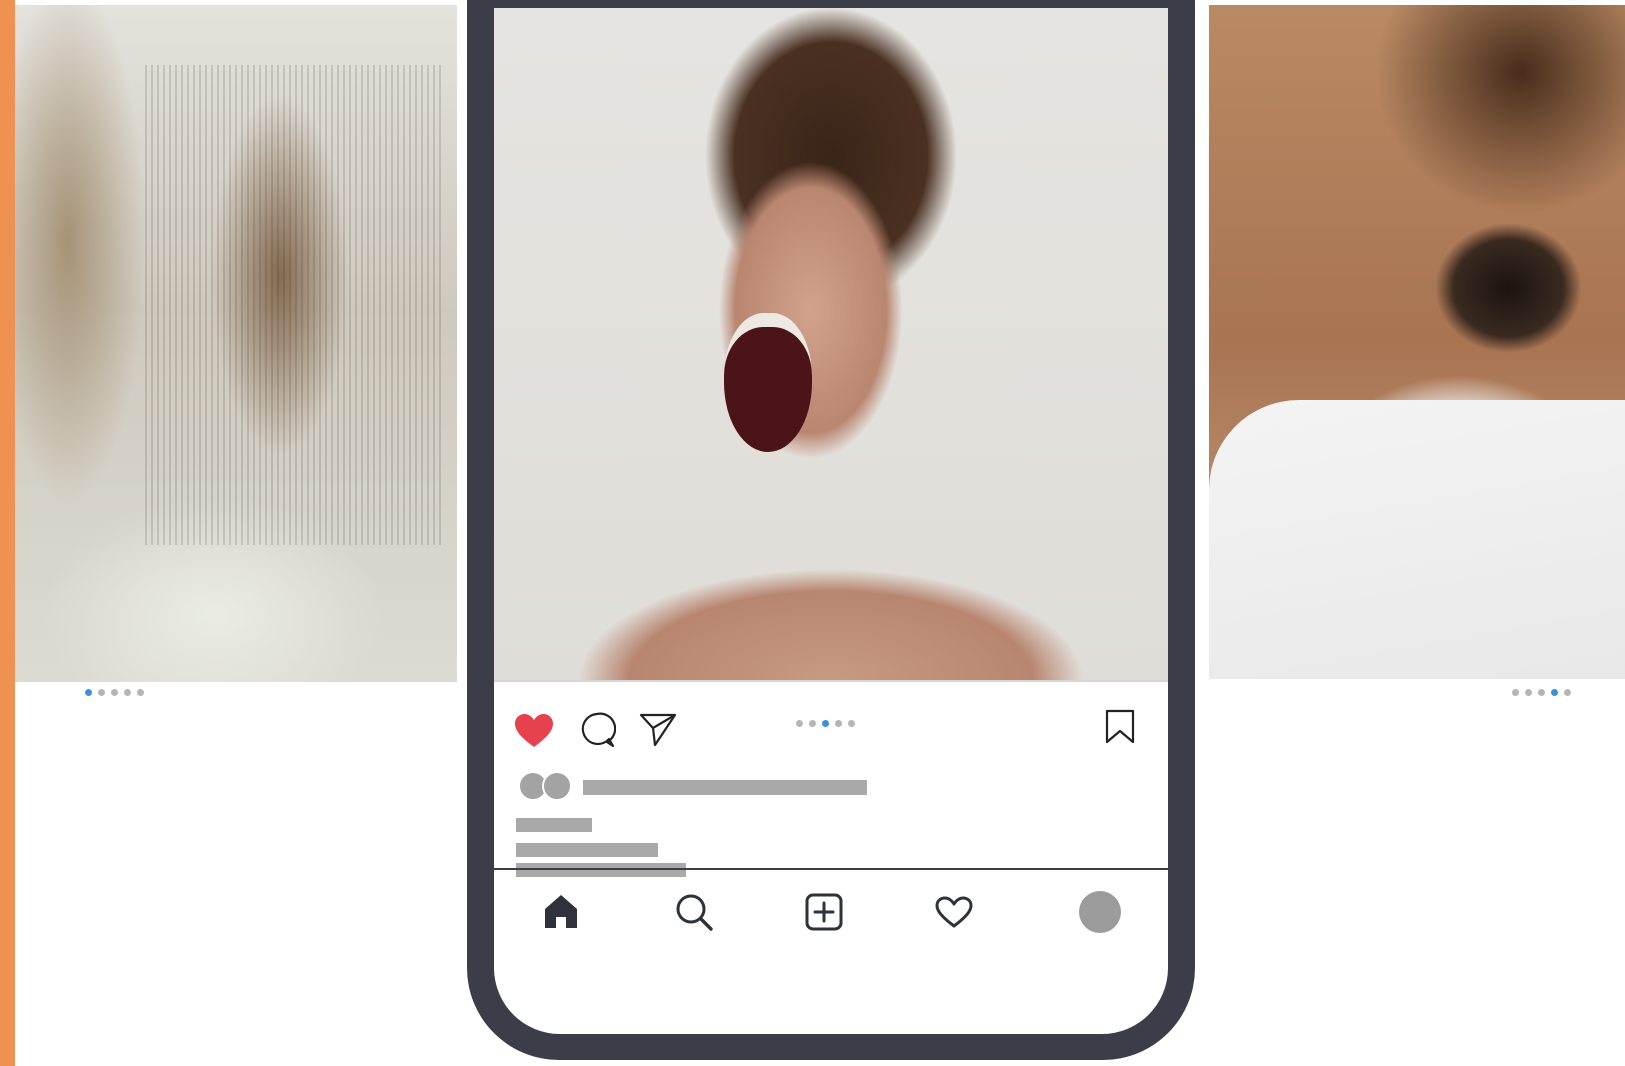 The width and height of the screenshot is (1625, 1066). What do you see at coordinates (954, 912) in the screenshot?
I see `activity-heart-icon` at bounding box center [954, 912].